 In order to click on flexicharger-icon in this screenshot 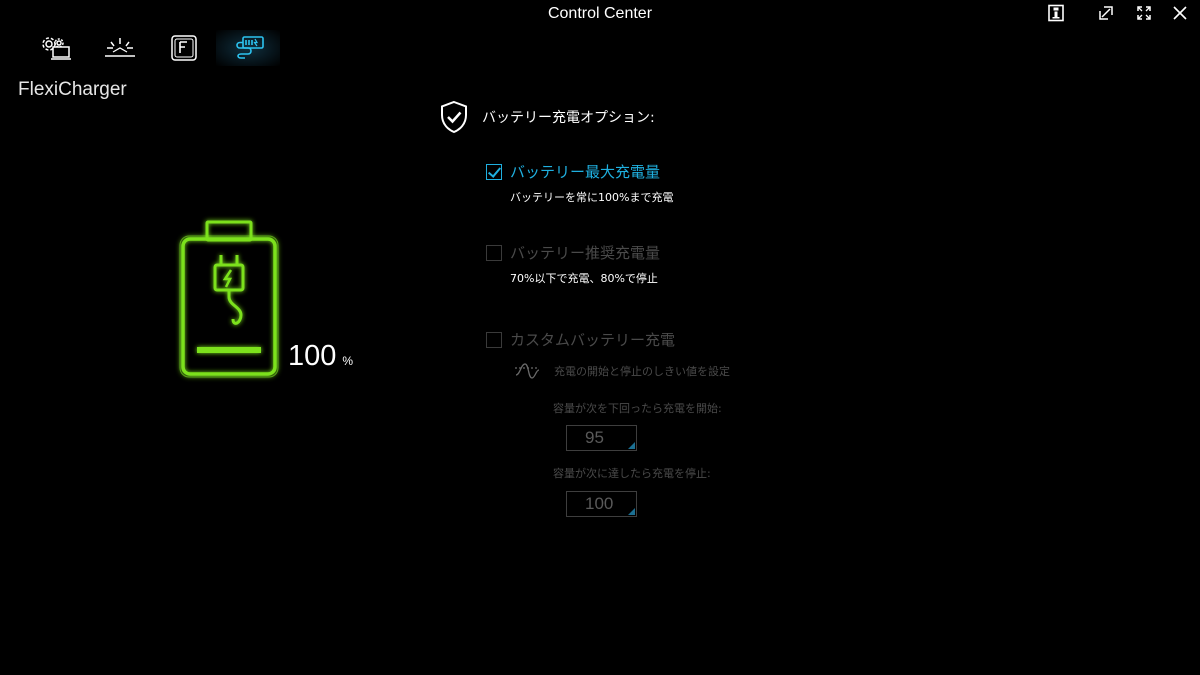, I will do `click(250, 47)`.